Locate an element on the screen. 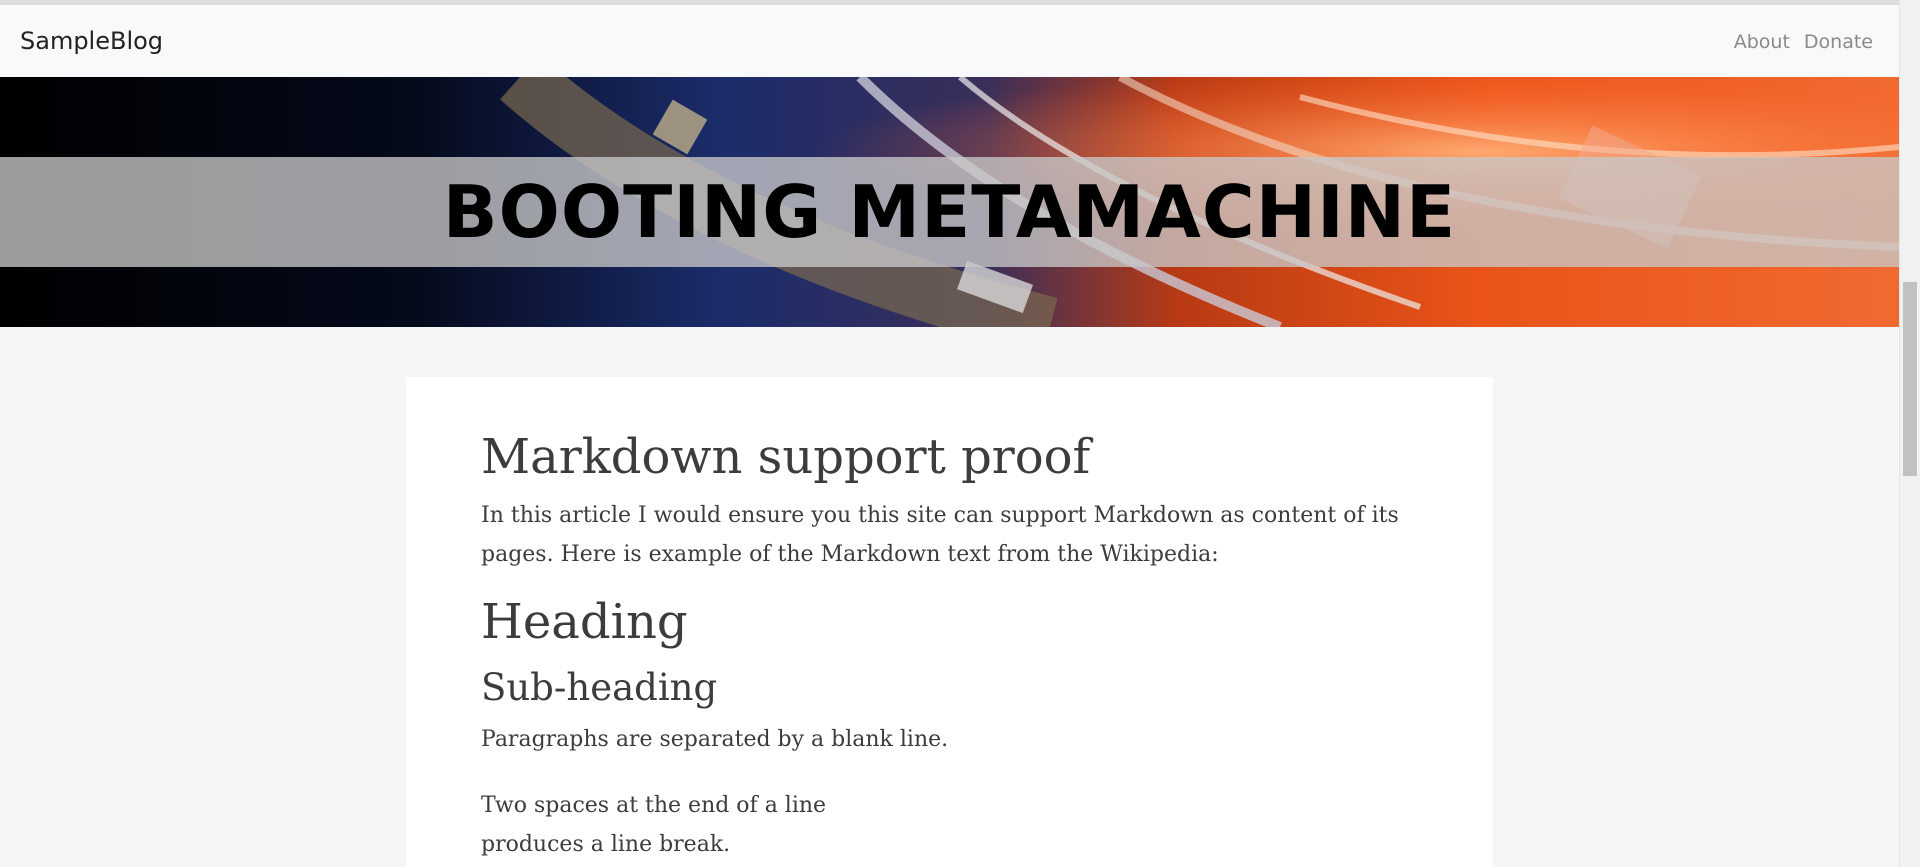 The width and height of the screenshot is (1920, 867). scrollbar-track is located at coordinates (1909, 433).